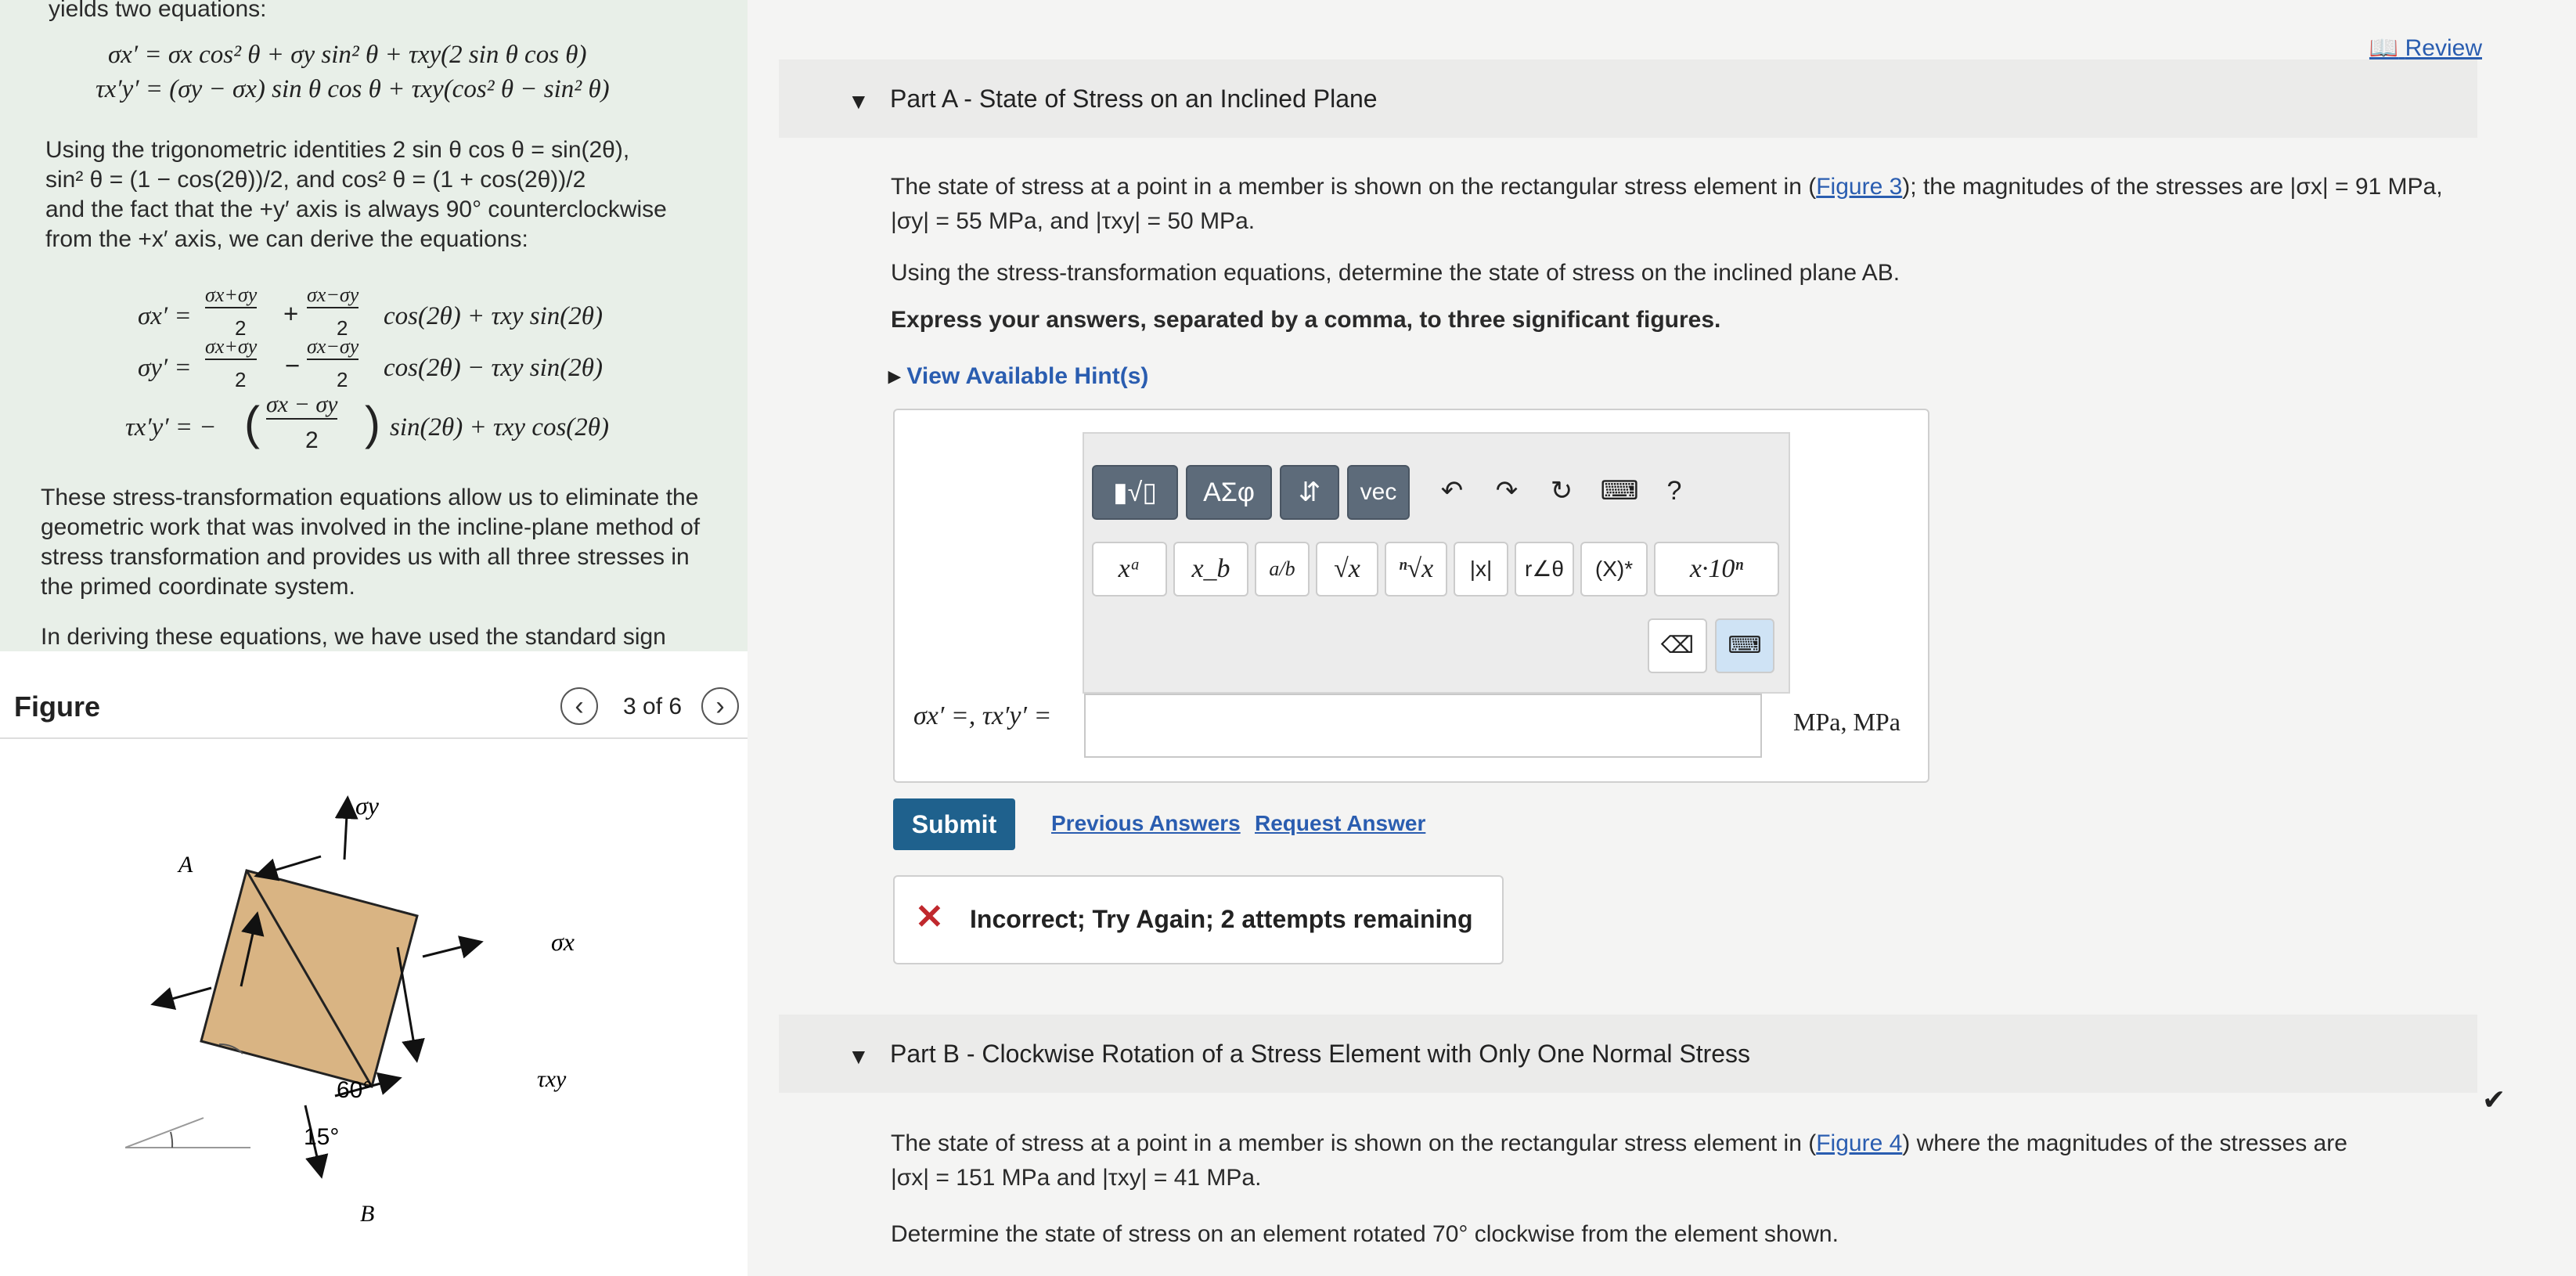 Image resolution: width=2576 pixels, height=1276 pixels. Describe the element at coordinates (500, 428) in the screenshot. I see `t-eq3-rhs: sin(2θ) + τxy cos(2θ)` at that location.